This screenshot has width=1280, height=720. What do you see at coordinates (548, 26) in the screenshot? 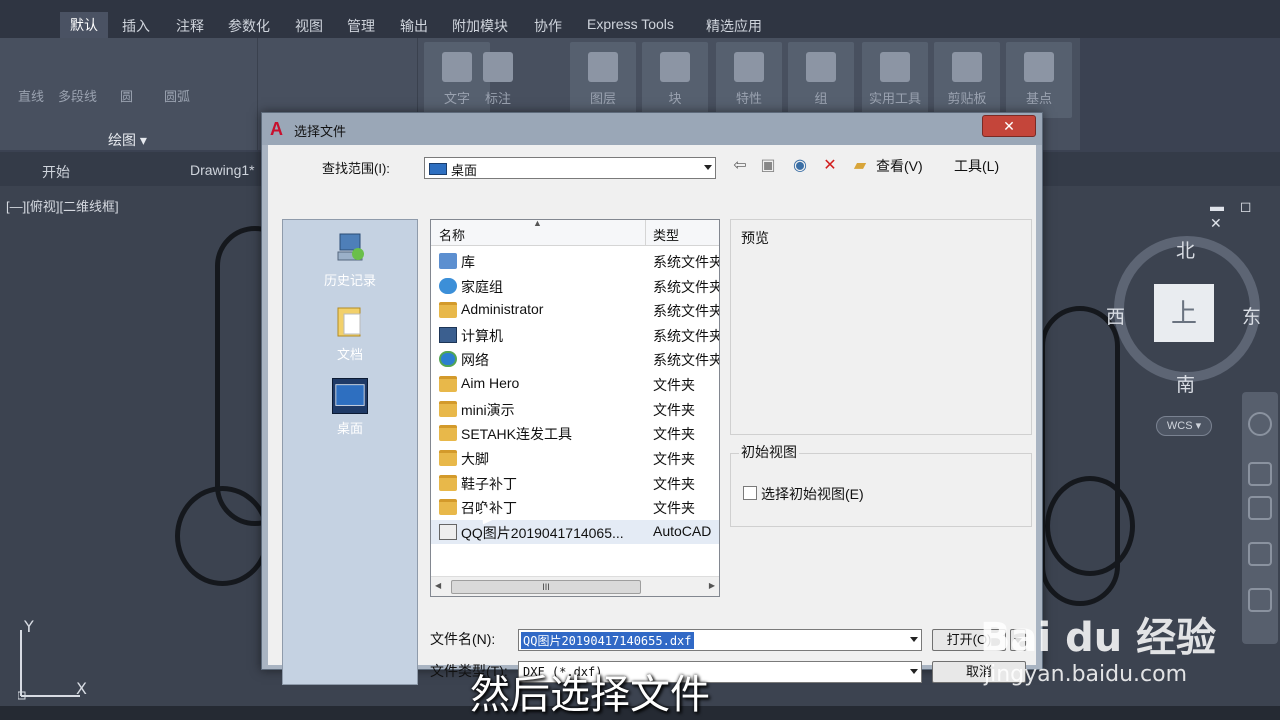
I see `tab-collaborate: 协作` at bounding box center [548, 26].